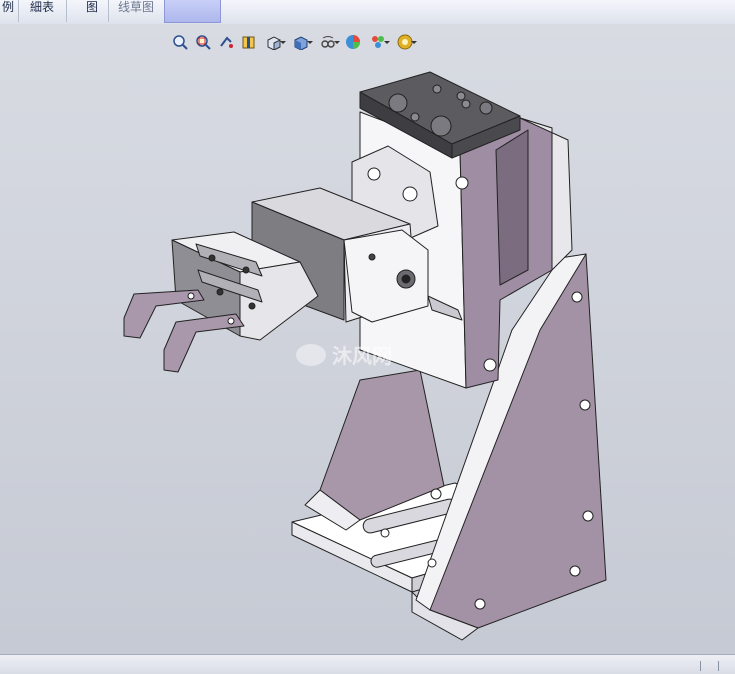  What do you see at coordinates (180, 42) in the screenshot?
I see `zoom-to-fit-icon` at bounding box center [180, 42].